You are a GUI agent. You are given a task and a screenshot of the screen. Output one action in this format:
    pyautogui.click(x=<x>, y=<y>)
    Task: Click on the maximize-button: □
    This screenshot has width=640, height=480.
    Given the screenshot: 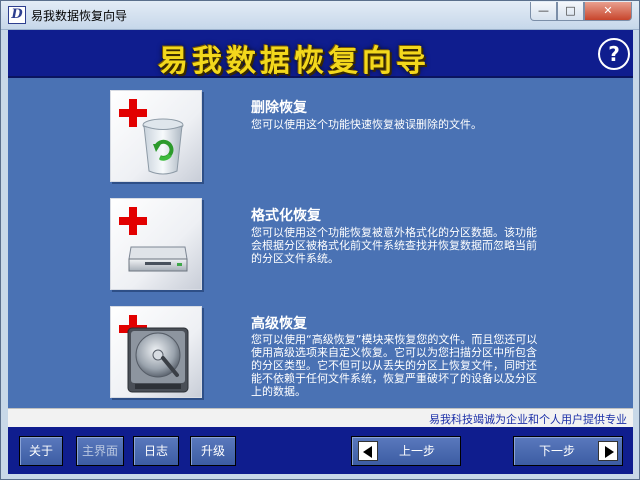 What is the action you would take?
    pyautogui.click(x=570, y=11)
    